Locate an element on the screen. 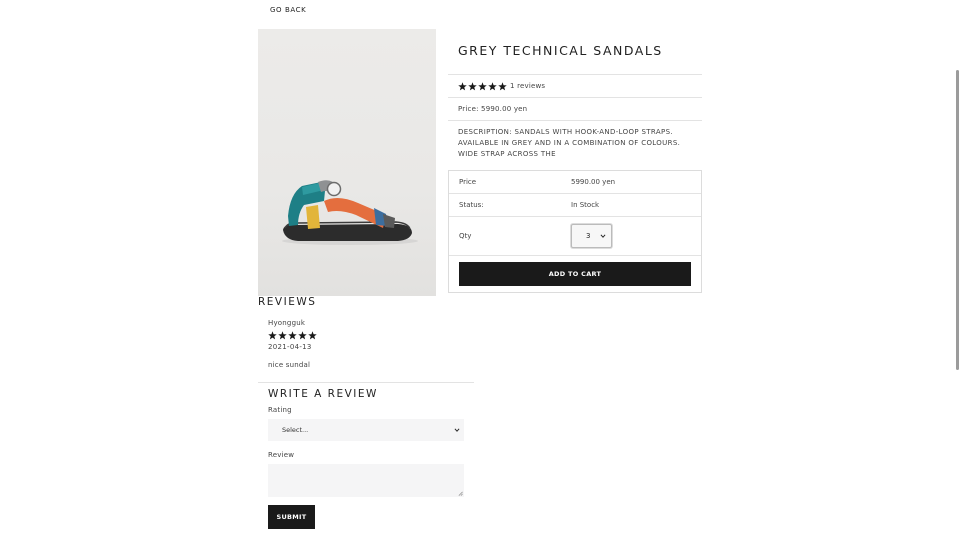  cart-status-row: Status: In Stock is located at coordinates (575, 205).